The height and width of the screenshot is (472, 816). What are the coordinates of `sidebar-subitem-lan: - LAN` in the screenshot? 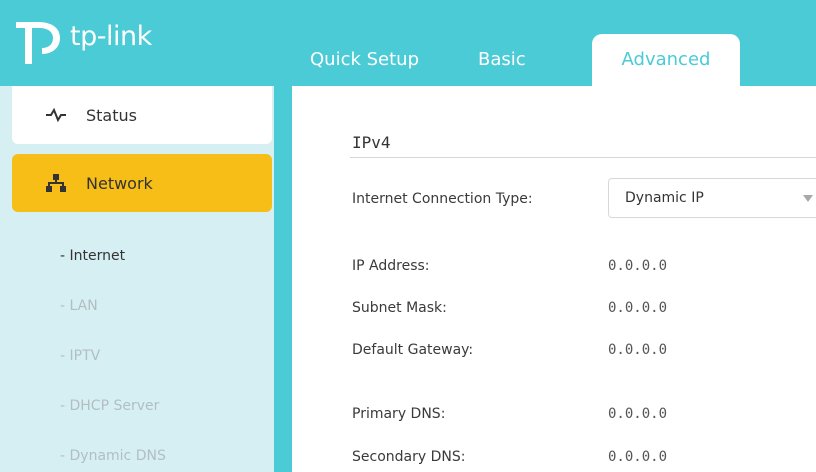 It's located at (79, 306).